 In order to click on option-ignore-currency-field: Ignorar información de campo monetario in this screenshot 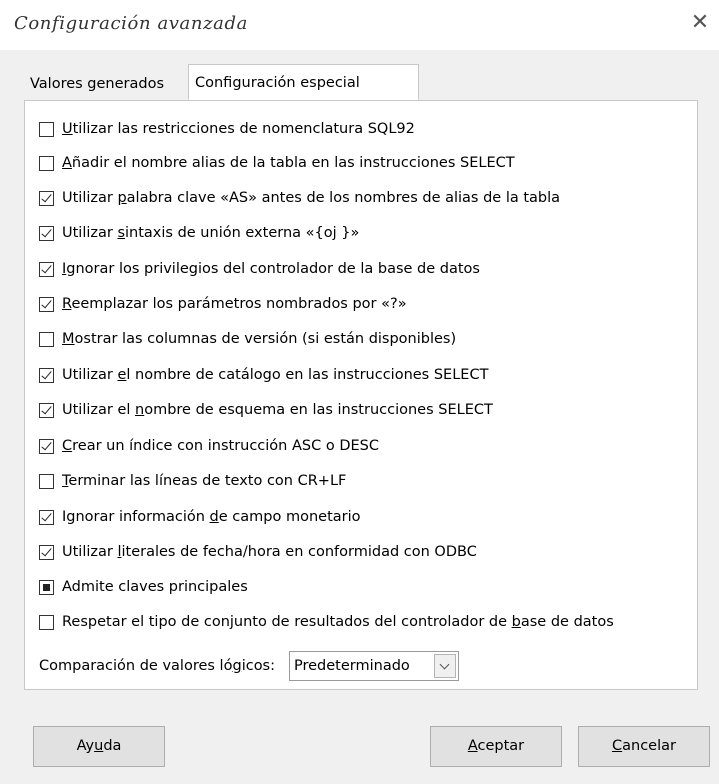, I will do `click(200, 517)`.